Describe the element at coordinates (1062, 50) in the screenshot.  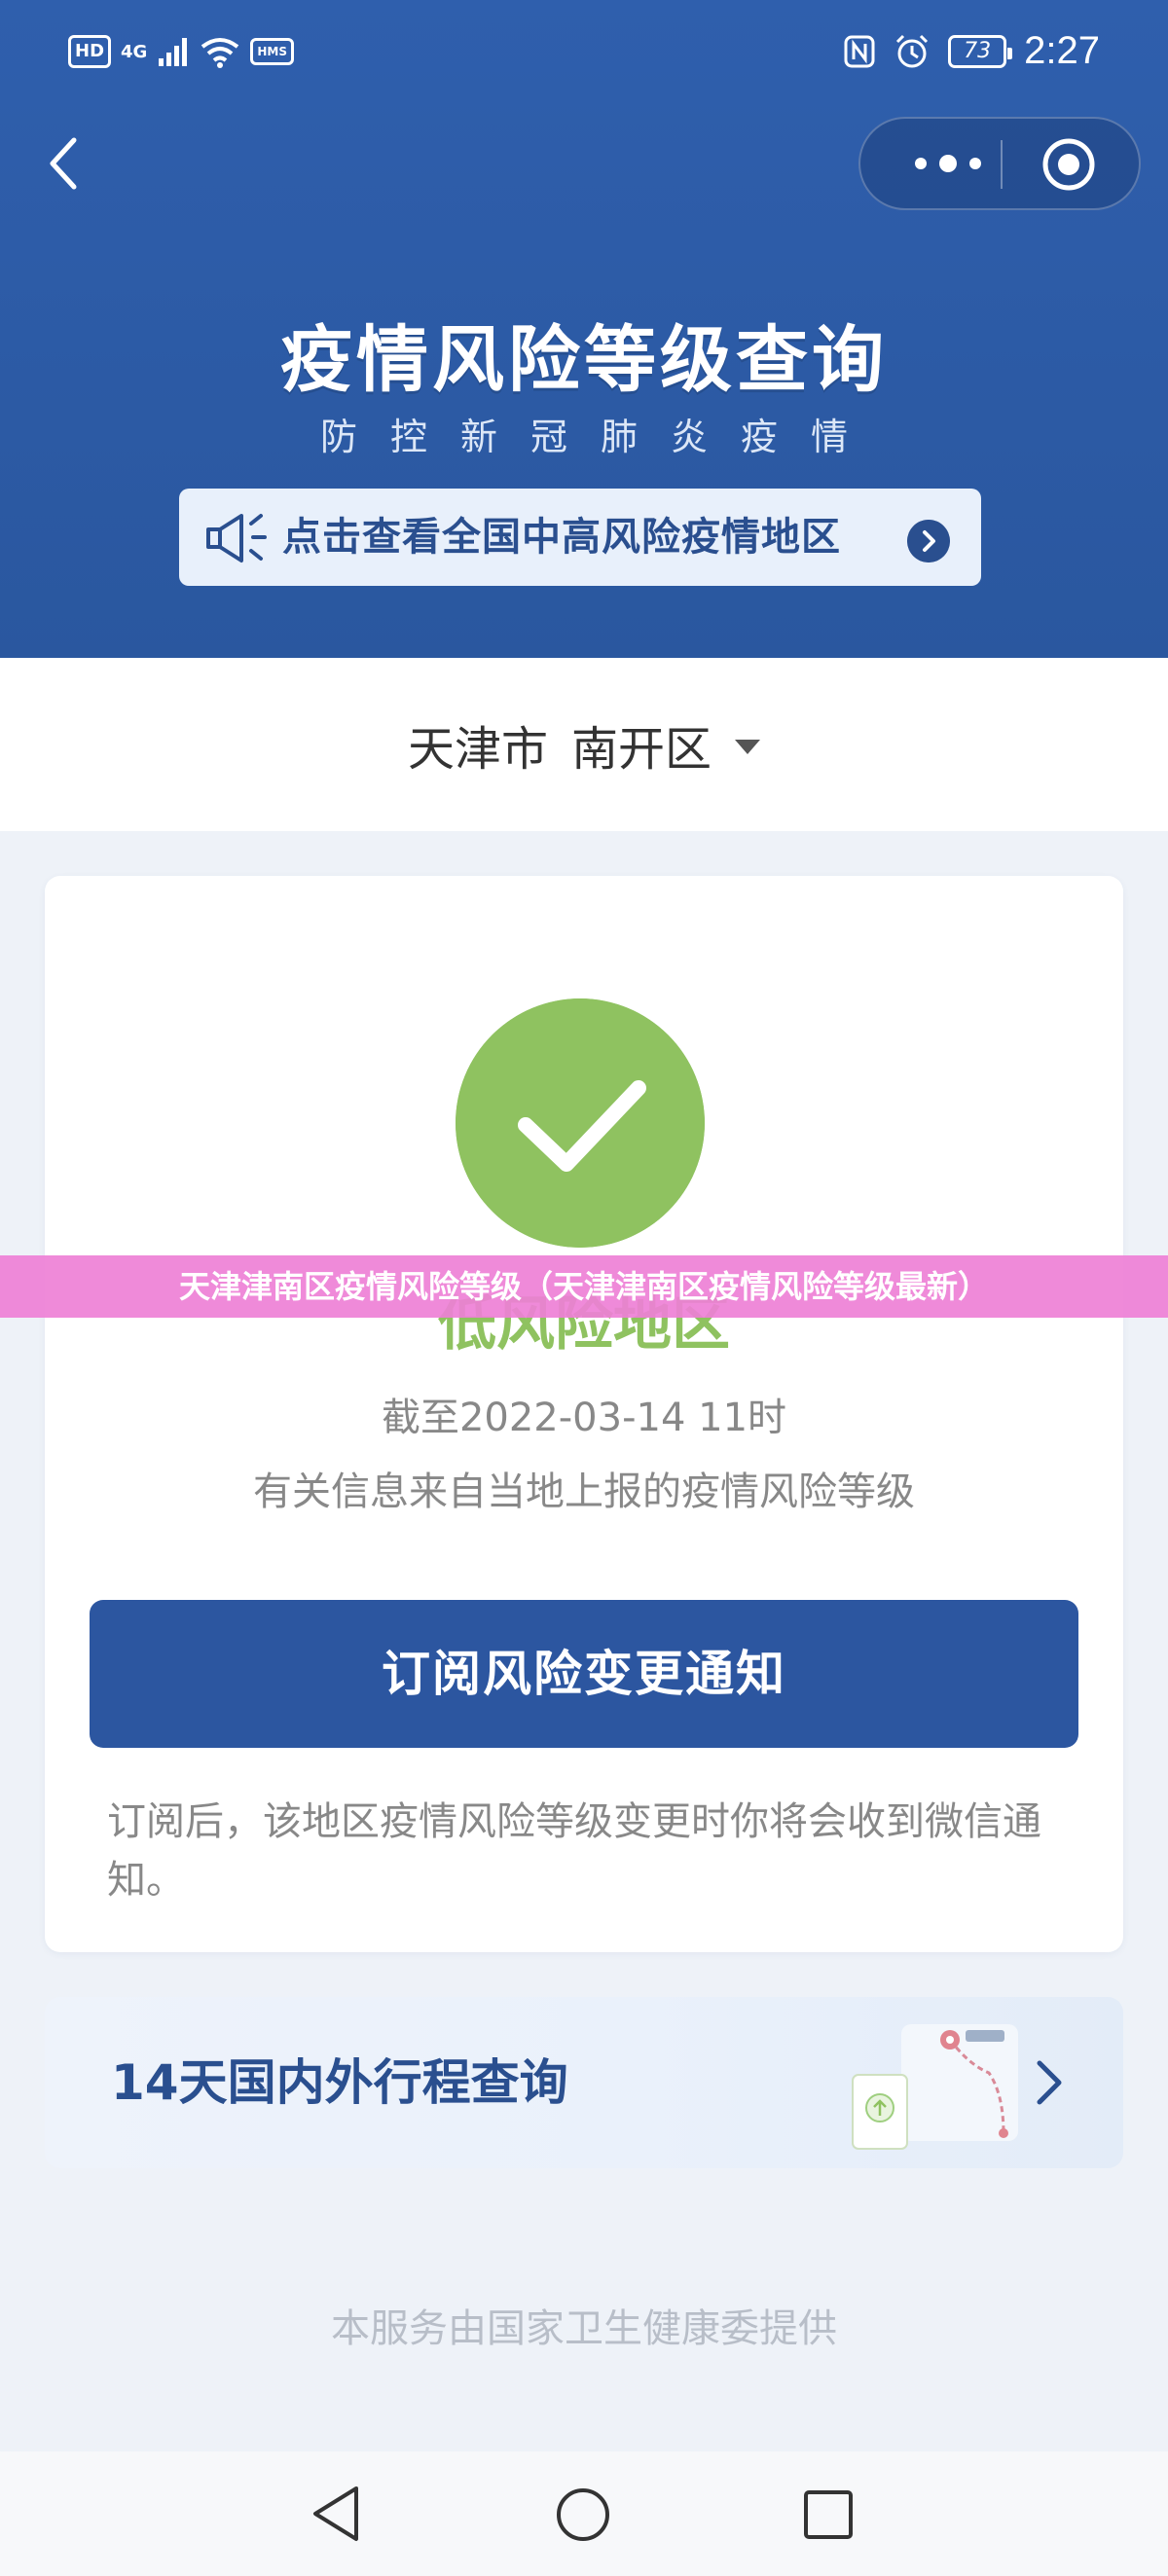
I see `status-time: 2:27` at that location.